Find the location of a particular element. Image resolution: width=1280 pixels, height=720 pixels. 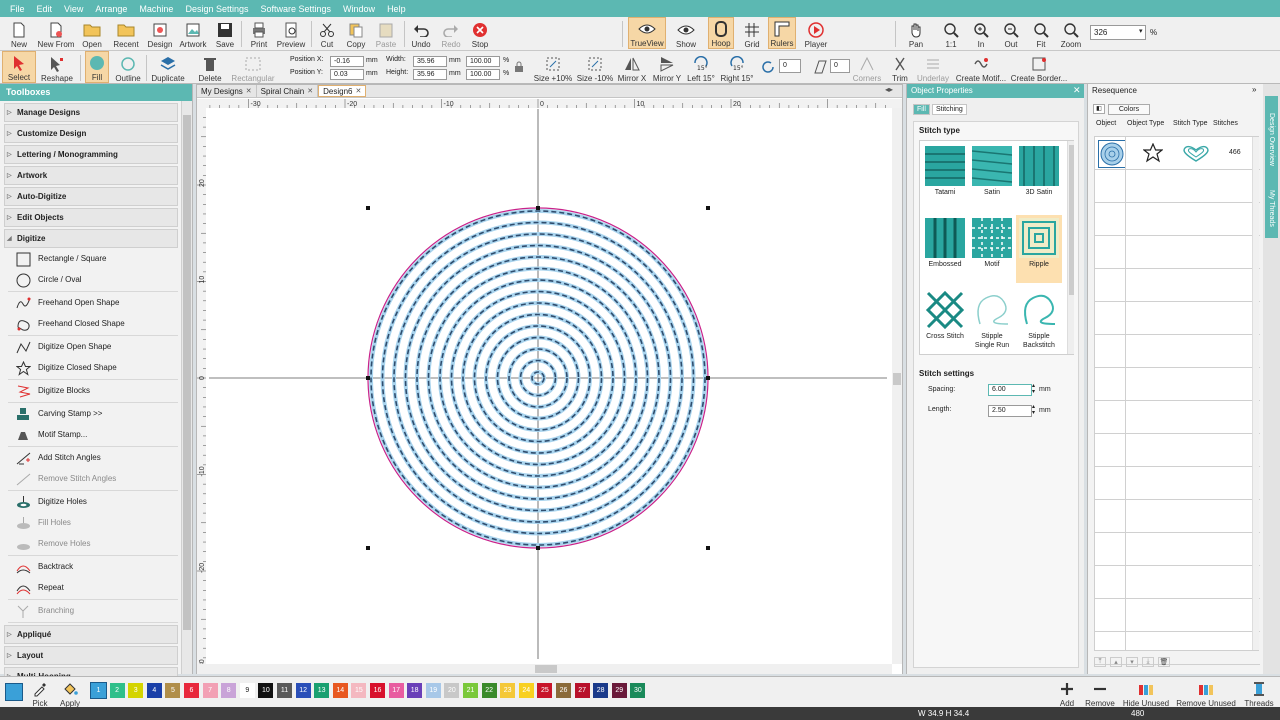

cut-button: Cut is located at coordinates (327, 33).